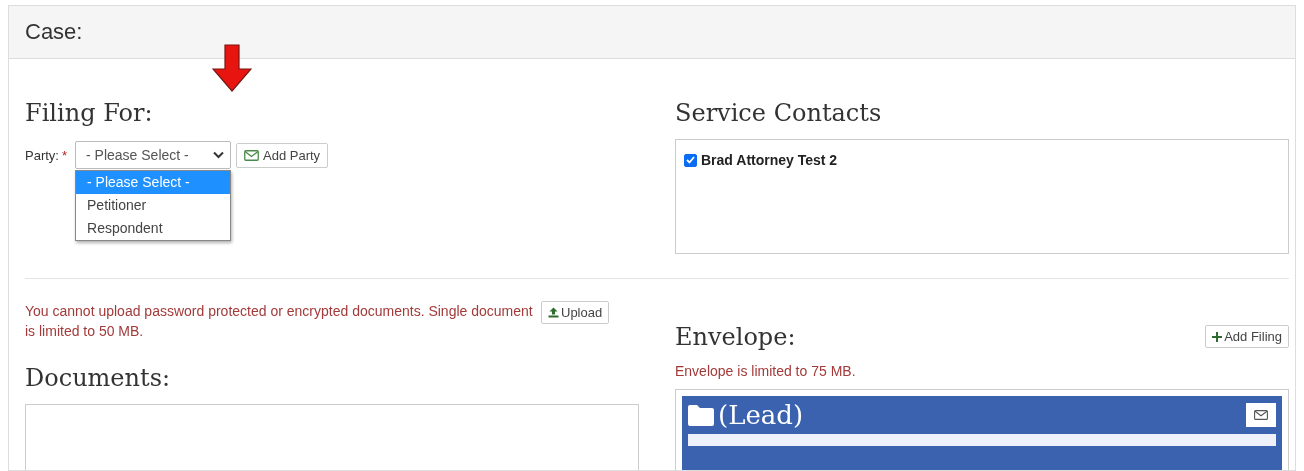 The height and width of the screenshot is (471, 1304). Describe the element at coordinates (701, 415) in the screenshot. I see `folder-icon` at that location.